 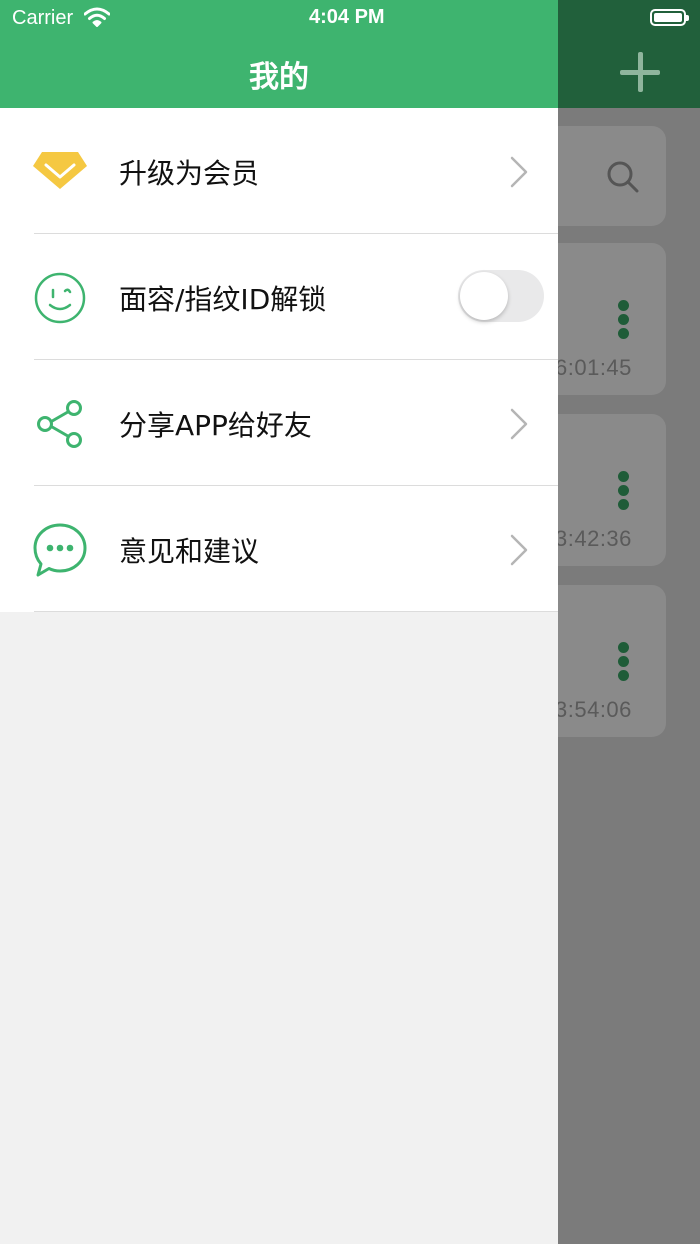 I want to click on background-search-bar, so click(x=603, y=176).